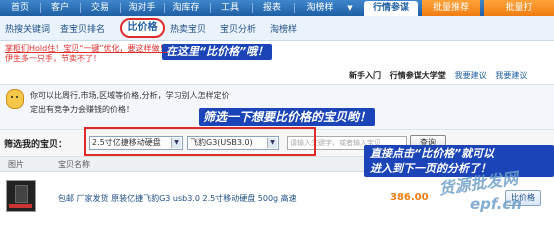 Image resolution: width=554 pixels, height=240 pixels. What do you see at coordinates (272, 8) in the screenshot?
I see `nav-reports: 报表` at bounding box center [272, 8].